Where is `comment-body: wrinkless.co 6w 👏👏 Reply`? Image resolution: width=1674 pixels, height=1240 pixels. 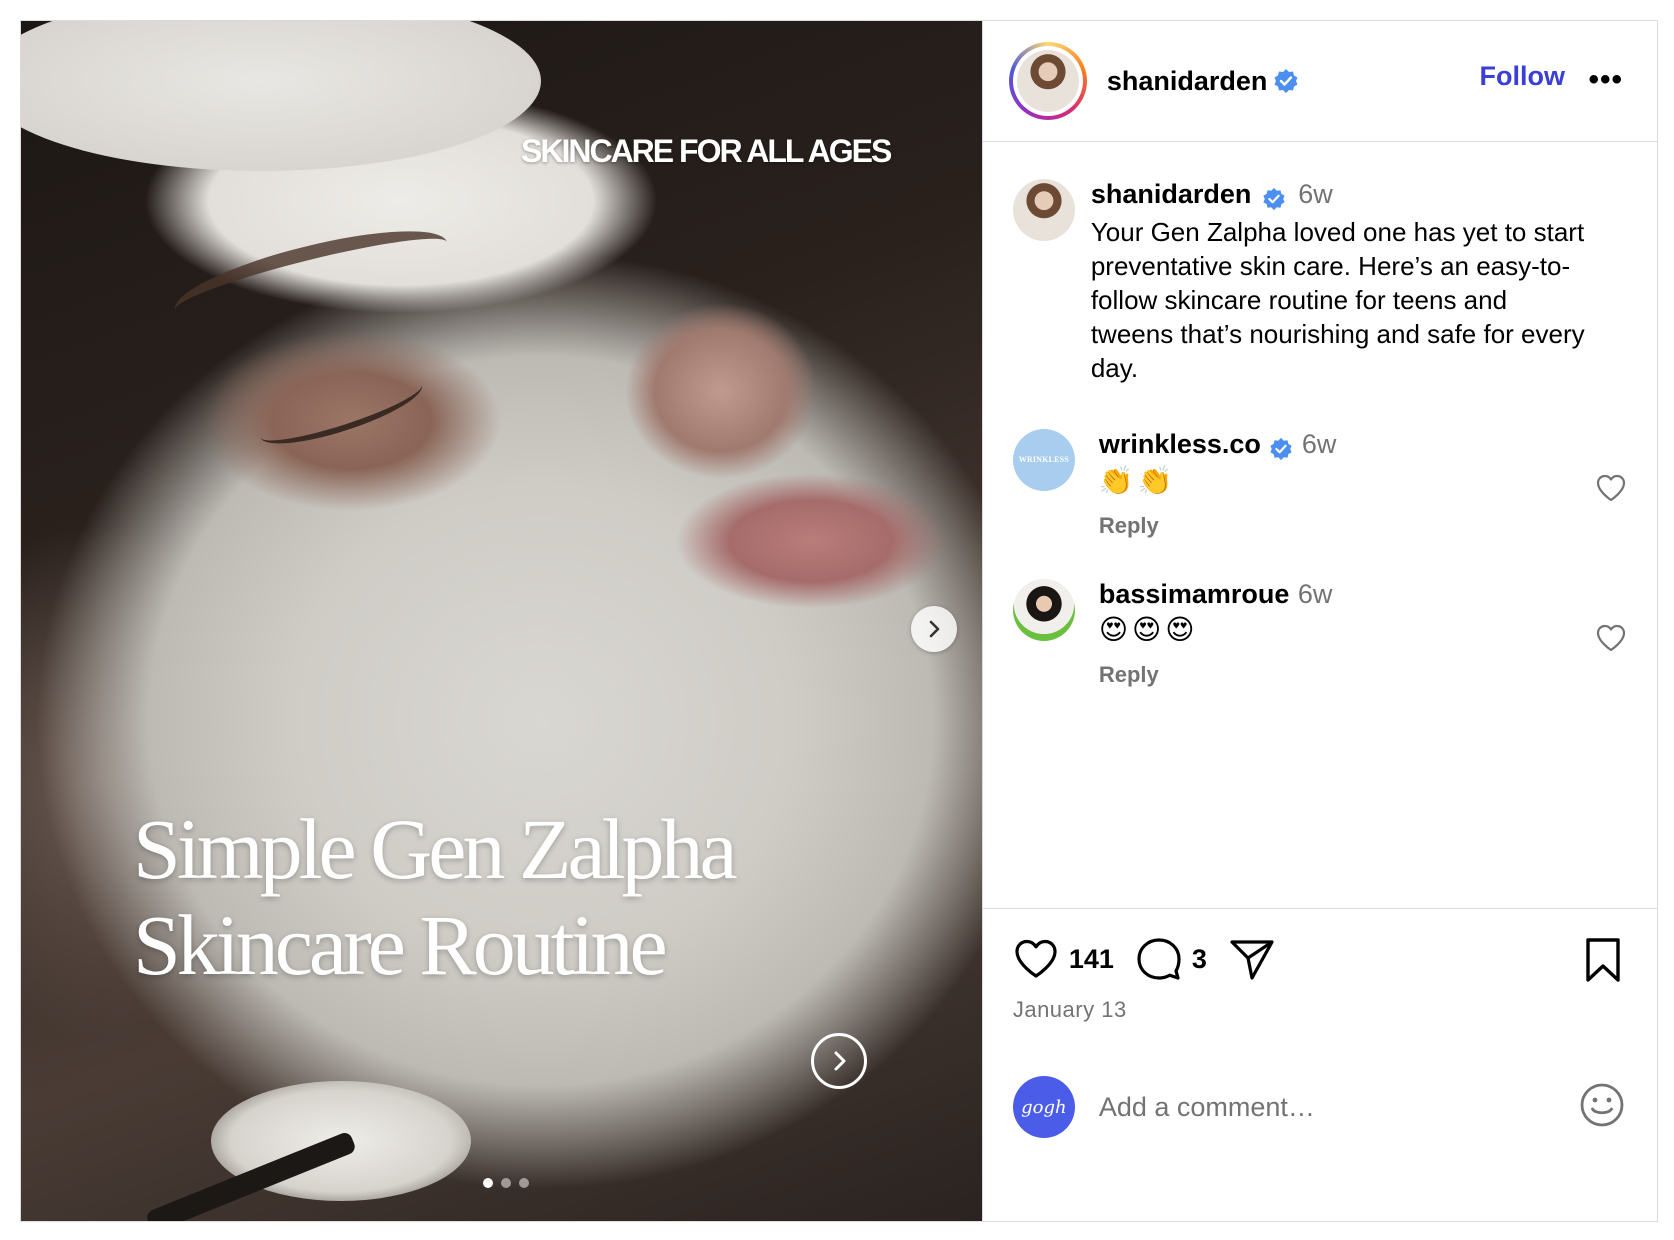
comment-body: wrinkless.co 6w 👏👏 Reply is located at coordinates (1363, 484).